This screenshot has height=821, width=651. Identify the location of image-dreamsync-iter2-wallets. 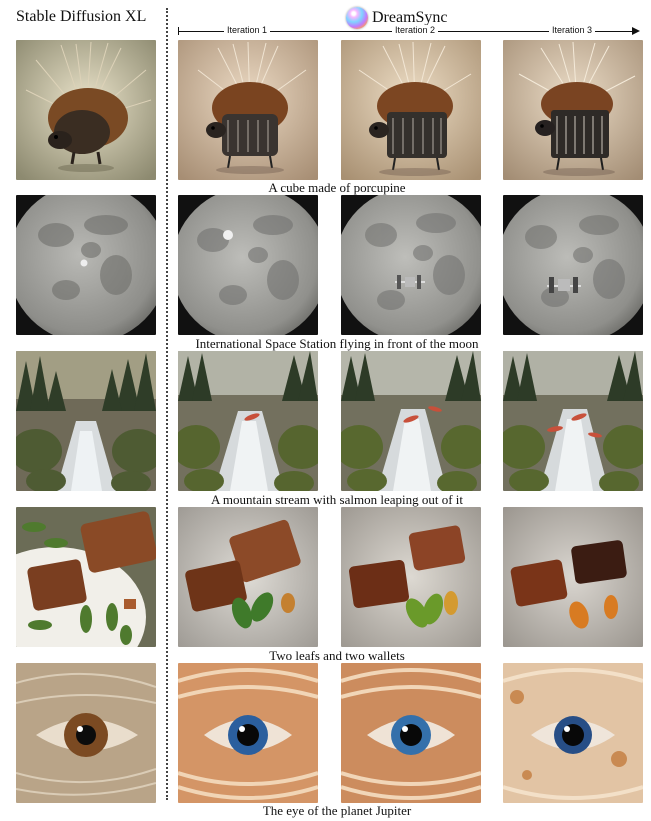
(411, 577).